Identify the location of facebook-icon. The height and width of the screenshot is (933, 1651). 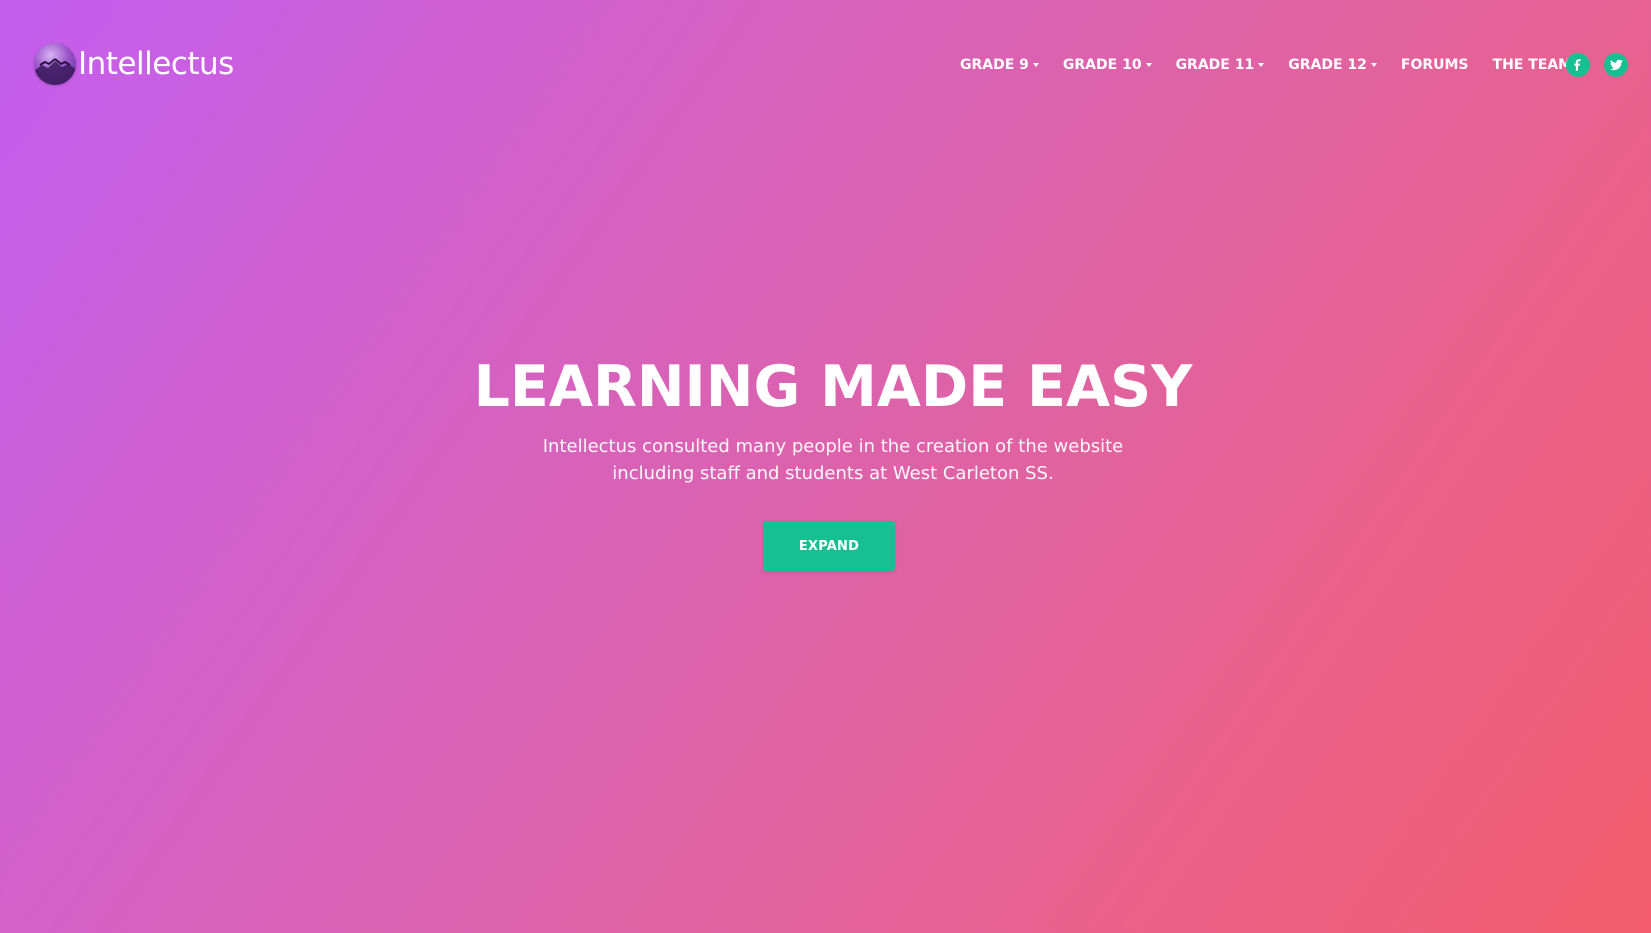
(1577, 65).